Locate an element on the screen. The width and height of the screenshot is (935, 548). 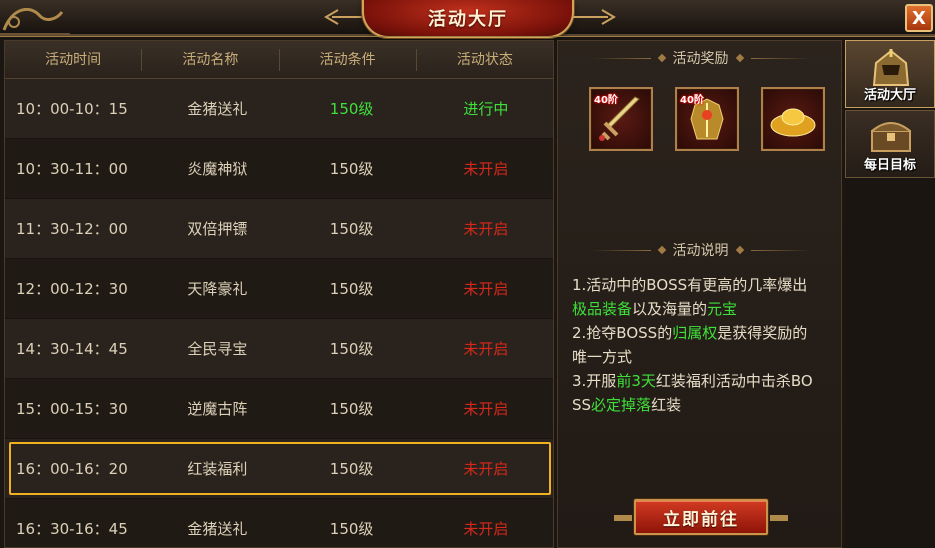
corner-ornament-icon is located at coordinates (35, 21).